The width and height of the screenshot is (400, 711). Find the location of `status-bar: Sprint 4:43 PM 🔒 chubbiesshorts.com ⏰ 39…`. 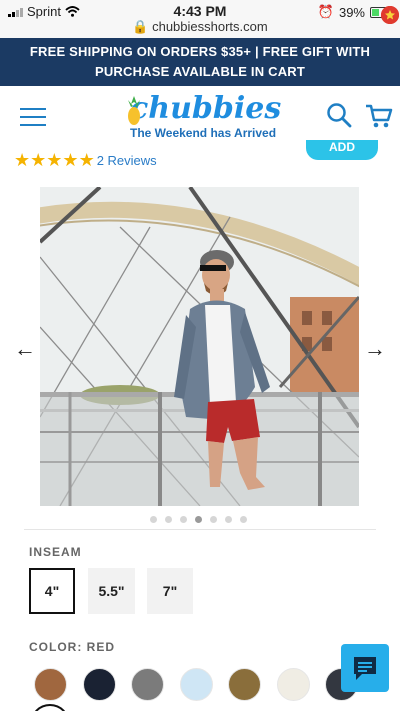

status-bar: Sprint 4:43 PM 🔒 chubbiesshorts.com ⏰ 39… is located at coordinates (200, 19).